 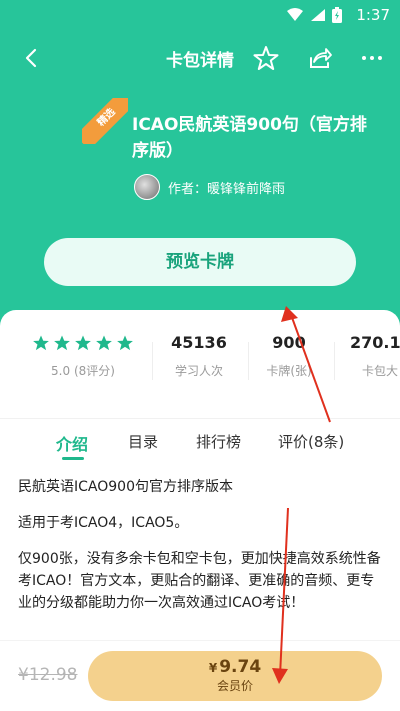 I want to click on author-row: 作者：暖锋锋前降雨, so click(x=209, y=187).